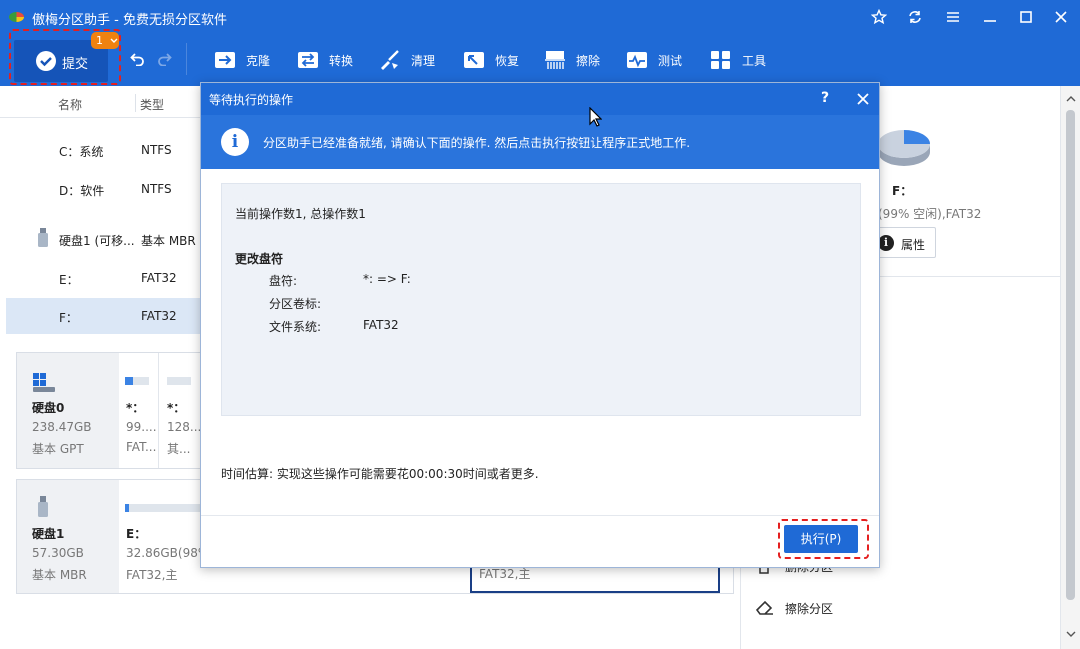  Describe the element at coordinates (136, 534) in the screenshot. I see `partition-letter: E：` at that location.